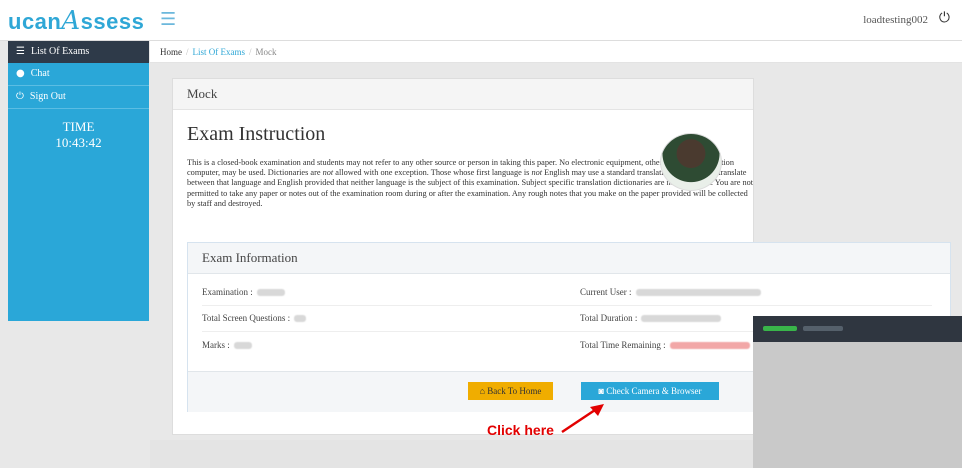  I want to click on page-title: Exam Instruction, so click(256, 134).